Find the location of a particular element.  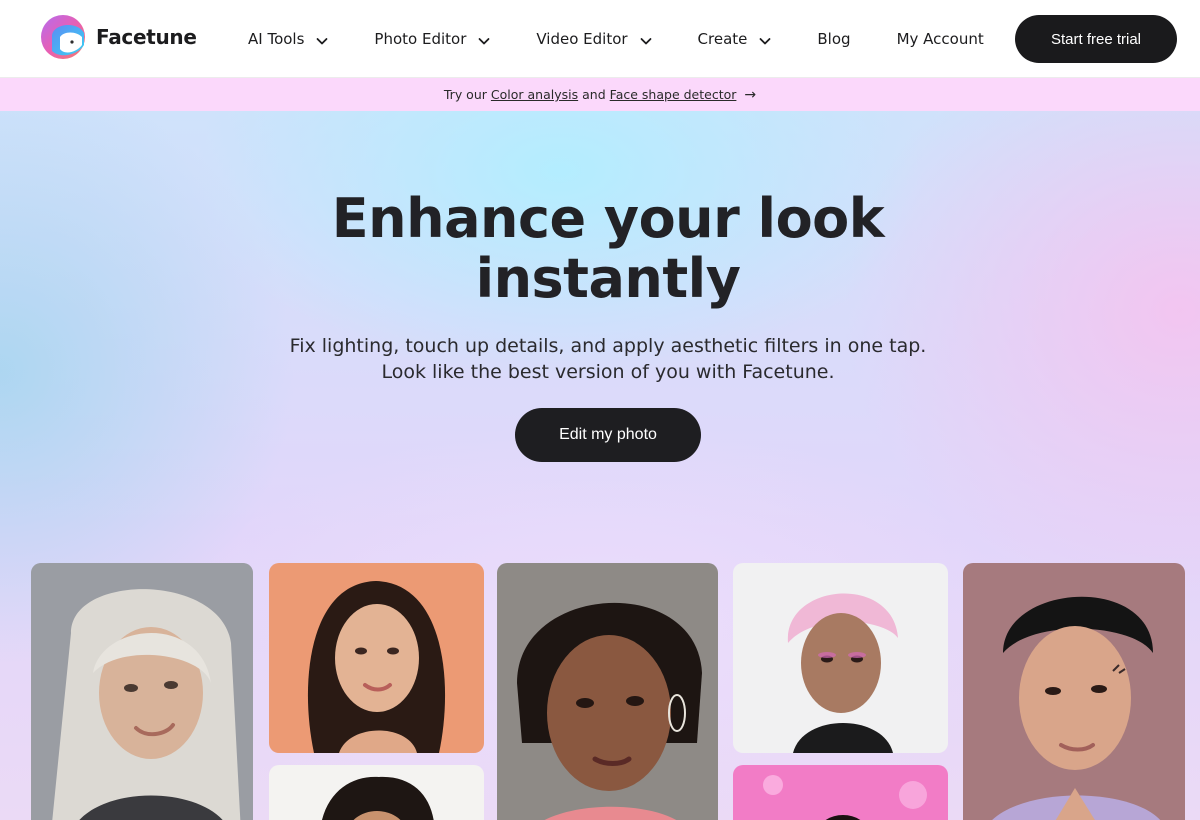

nav-item-photo-editor: Photo Editor is located at coordinates (432, 39).